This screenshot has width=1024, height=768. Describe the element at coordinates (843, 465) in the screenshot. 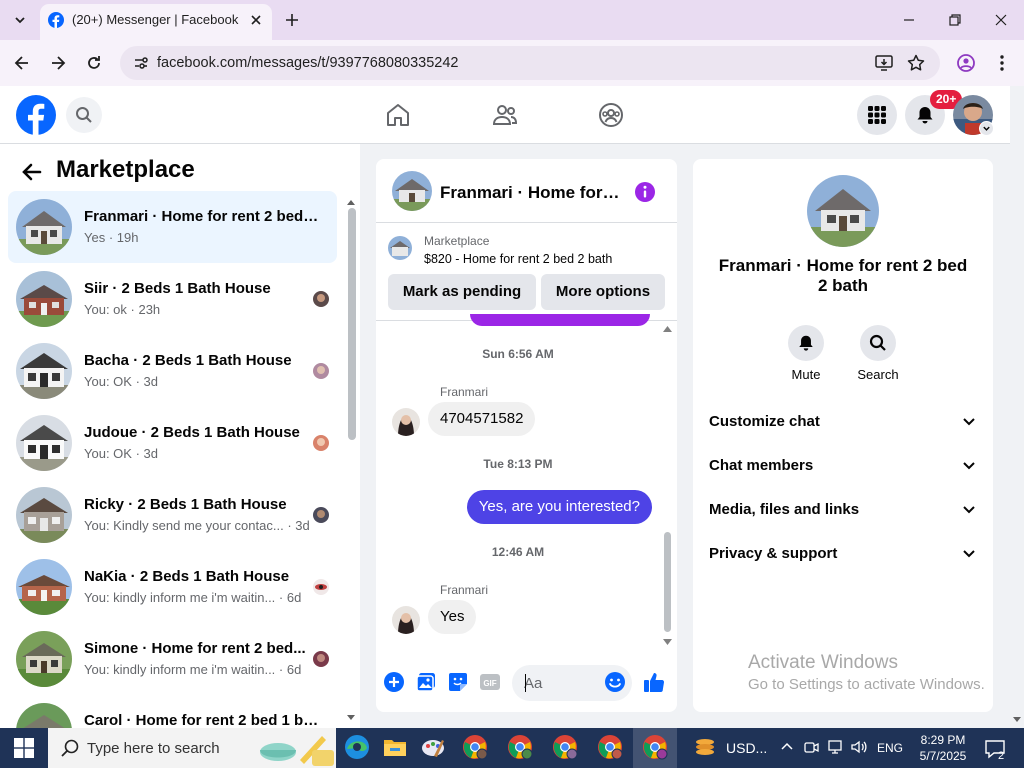

I see `chat-members-section: Chat members` at that location.